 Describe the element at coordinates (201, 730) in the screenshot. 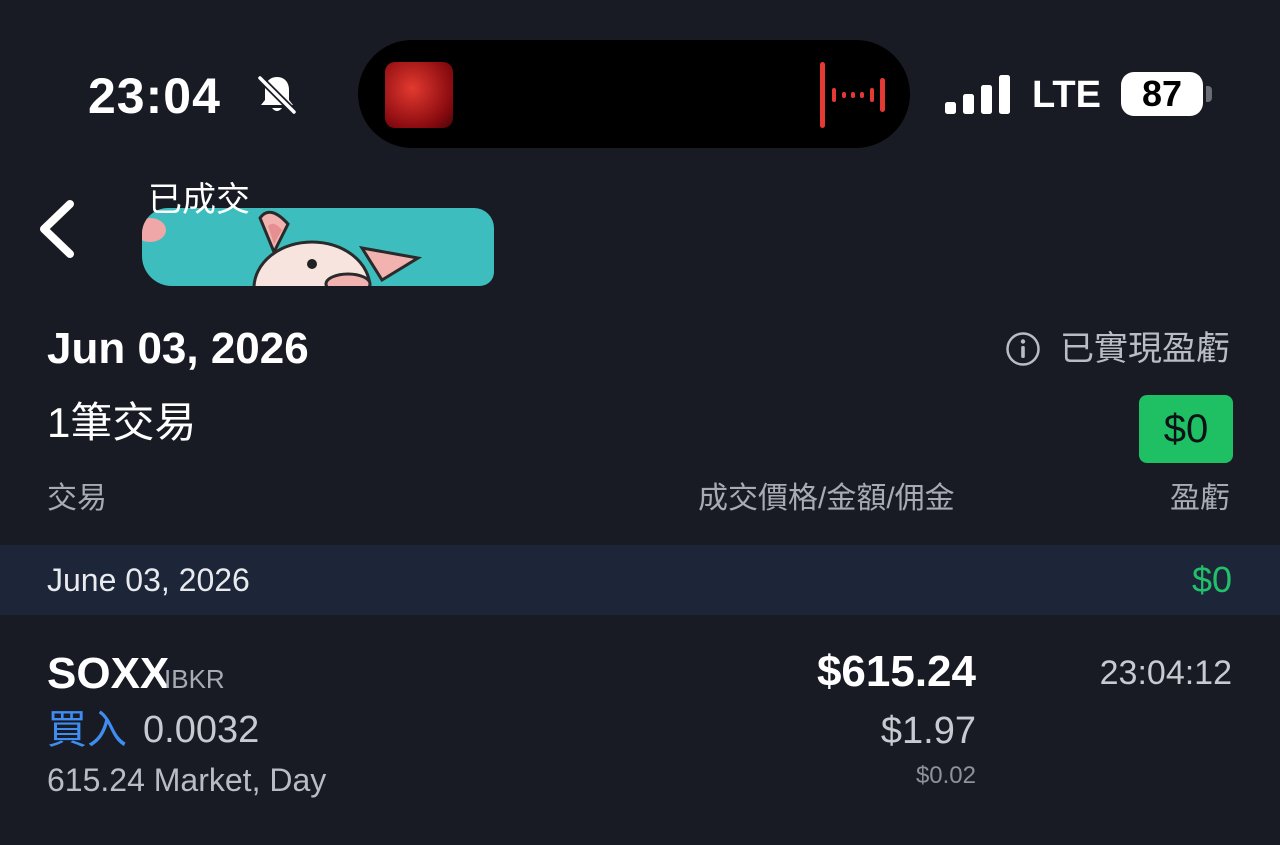

I see `trade-quantity: 0.0032` at that location.